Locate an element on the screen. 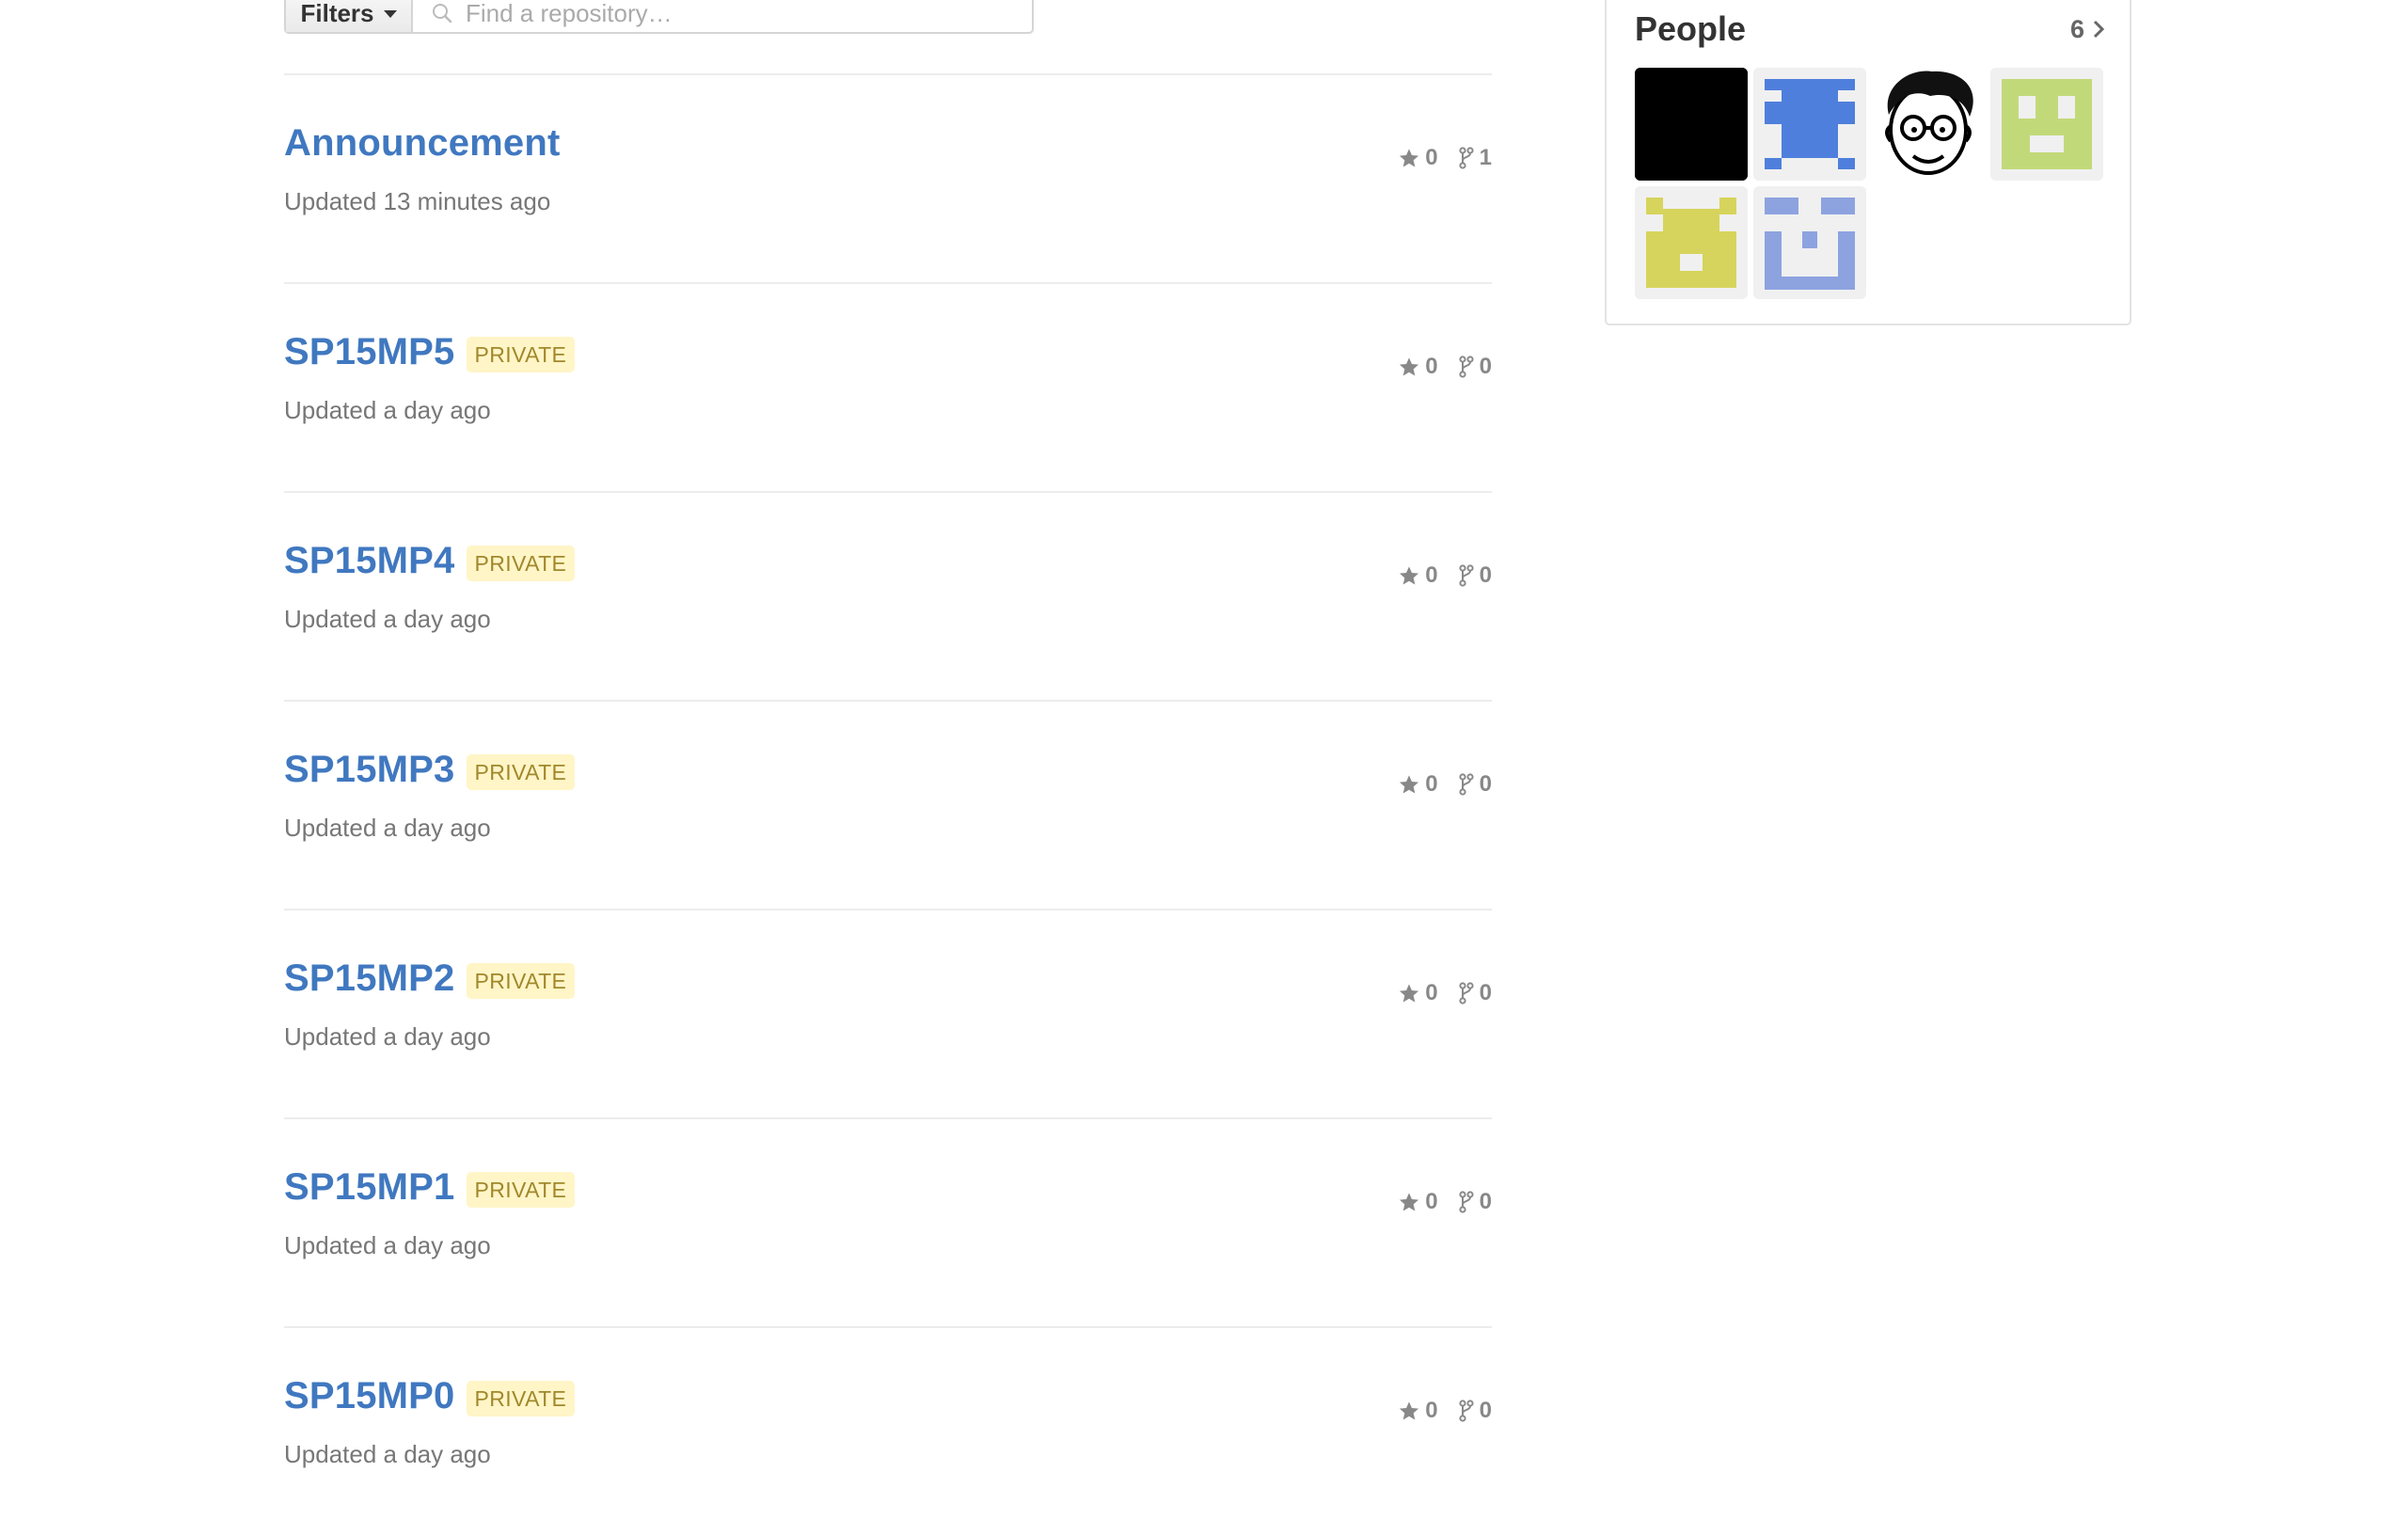 This screenshot has height=1535, width=2408. repo-name-link: SP15MP4 is located at coordinates (370, 561).